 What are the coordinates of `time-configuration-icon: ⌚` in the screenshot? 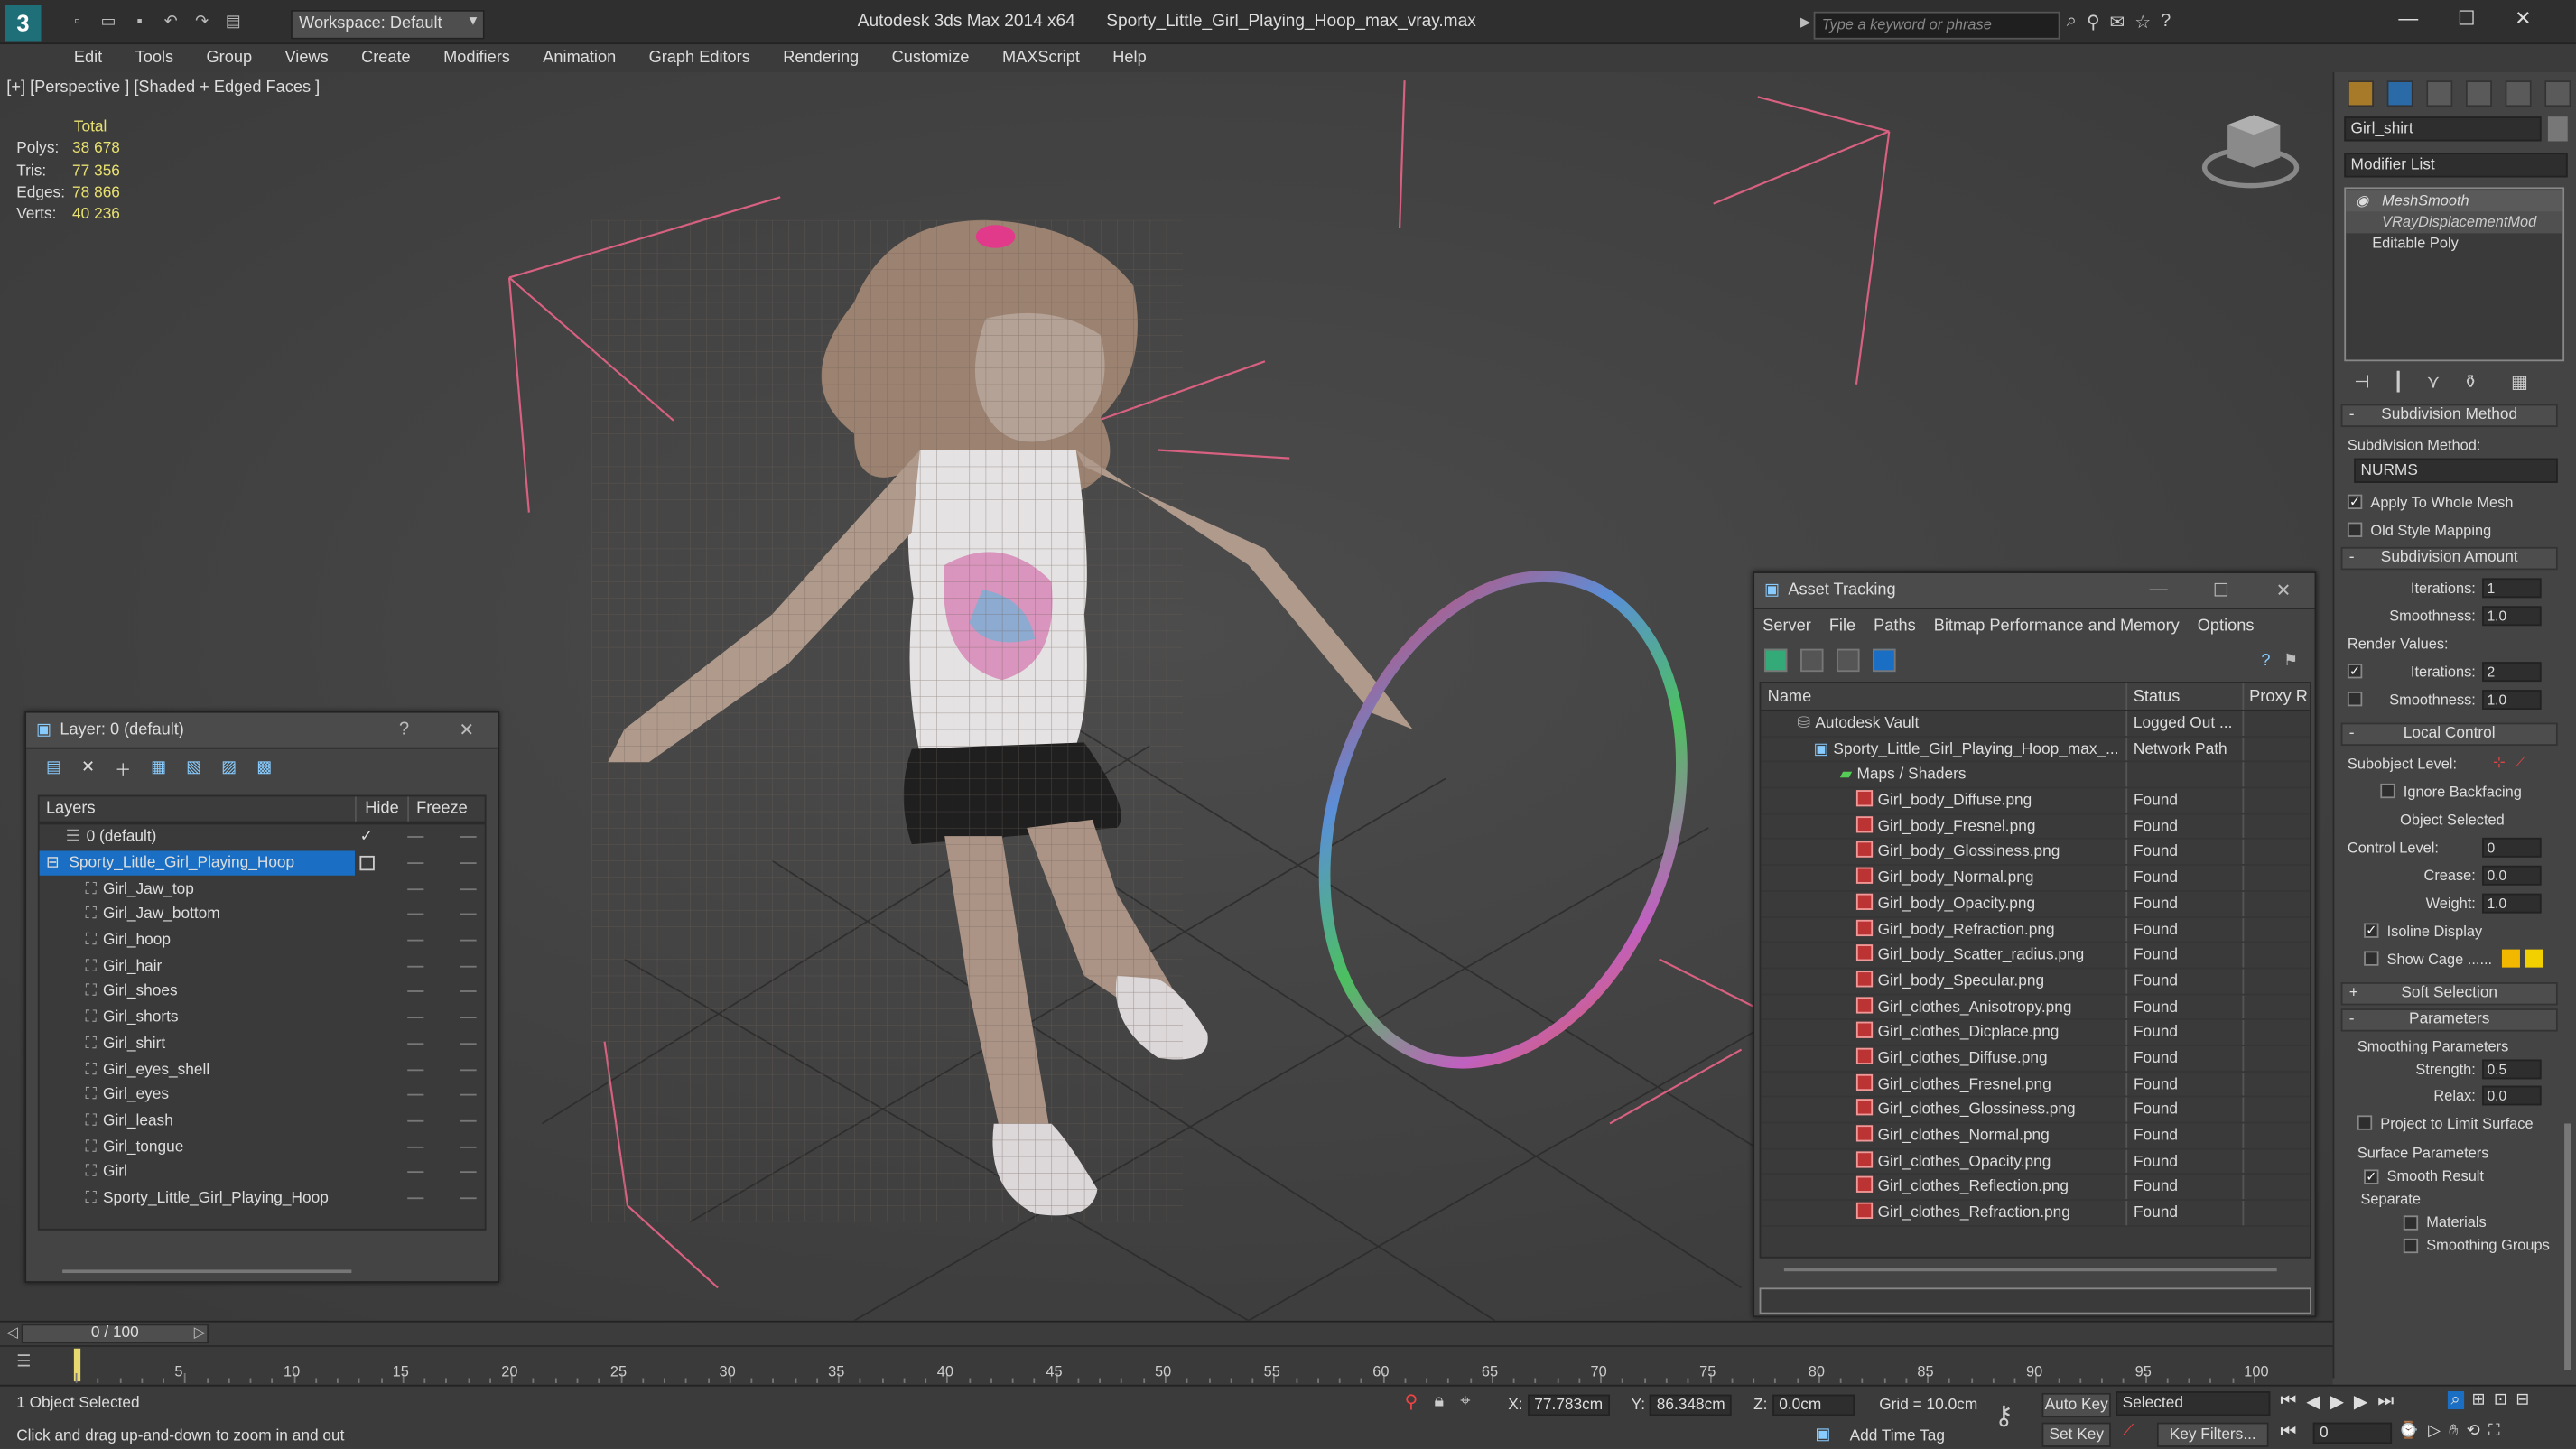 It's located at (2408, 1432).